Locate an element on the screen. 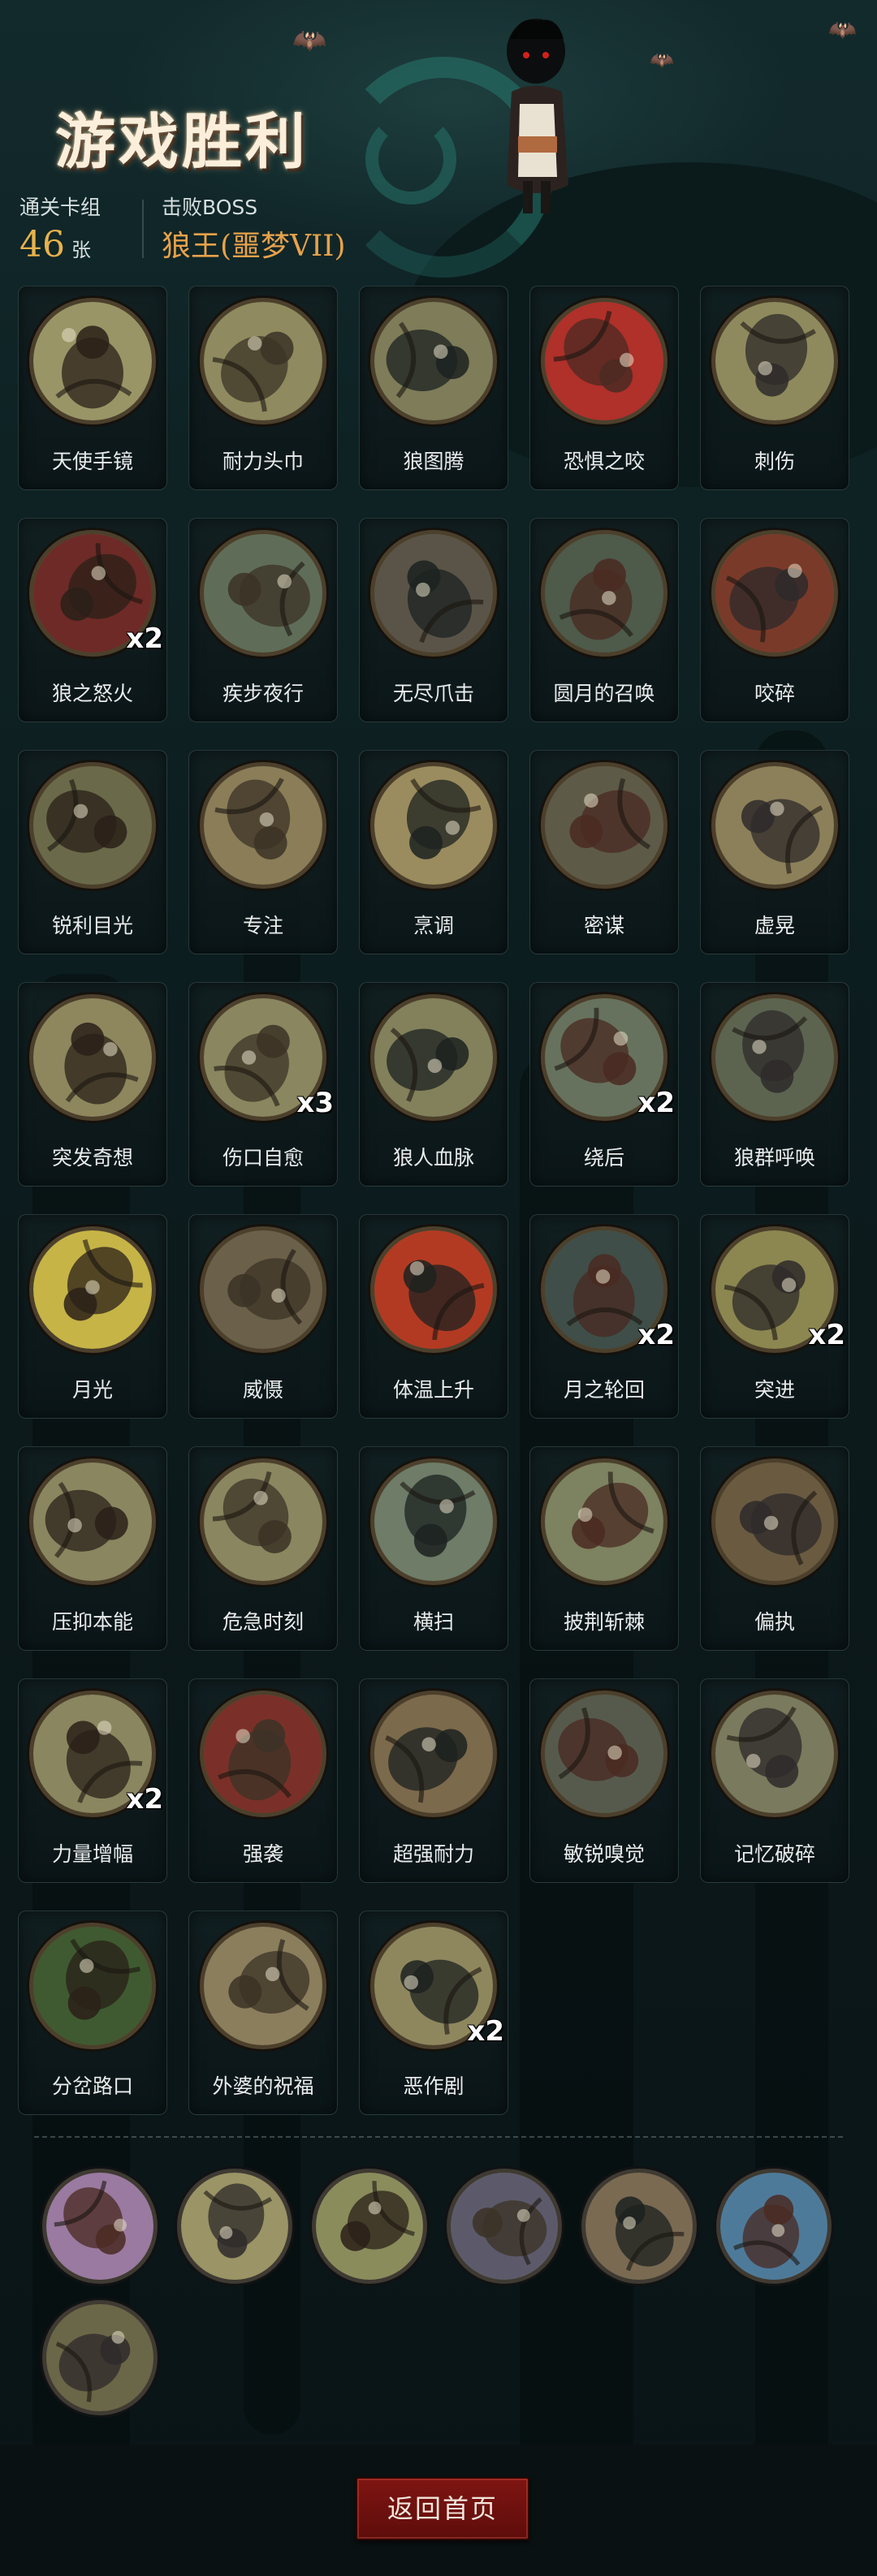  cooking-icon is located at coordinates (433, 826).